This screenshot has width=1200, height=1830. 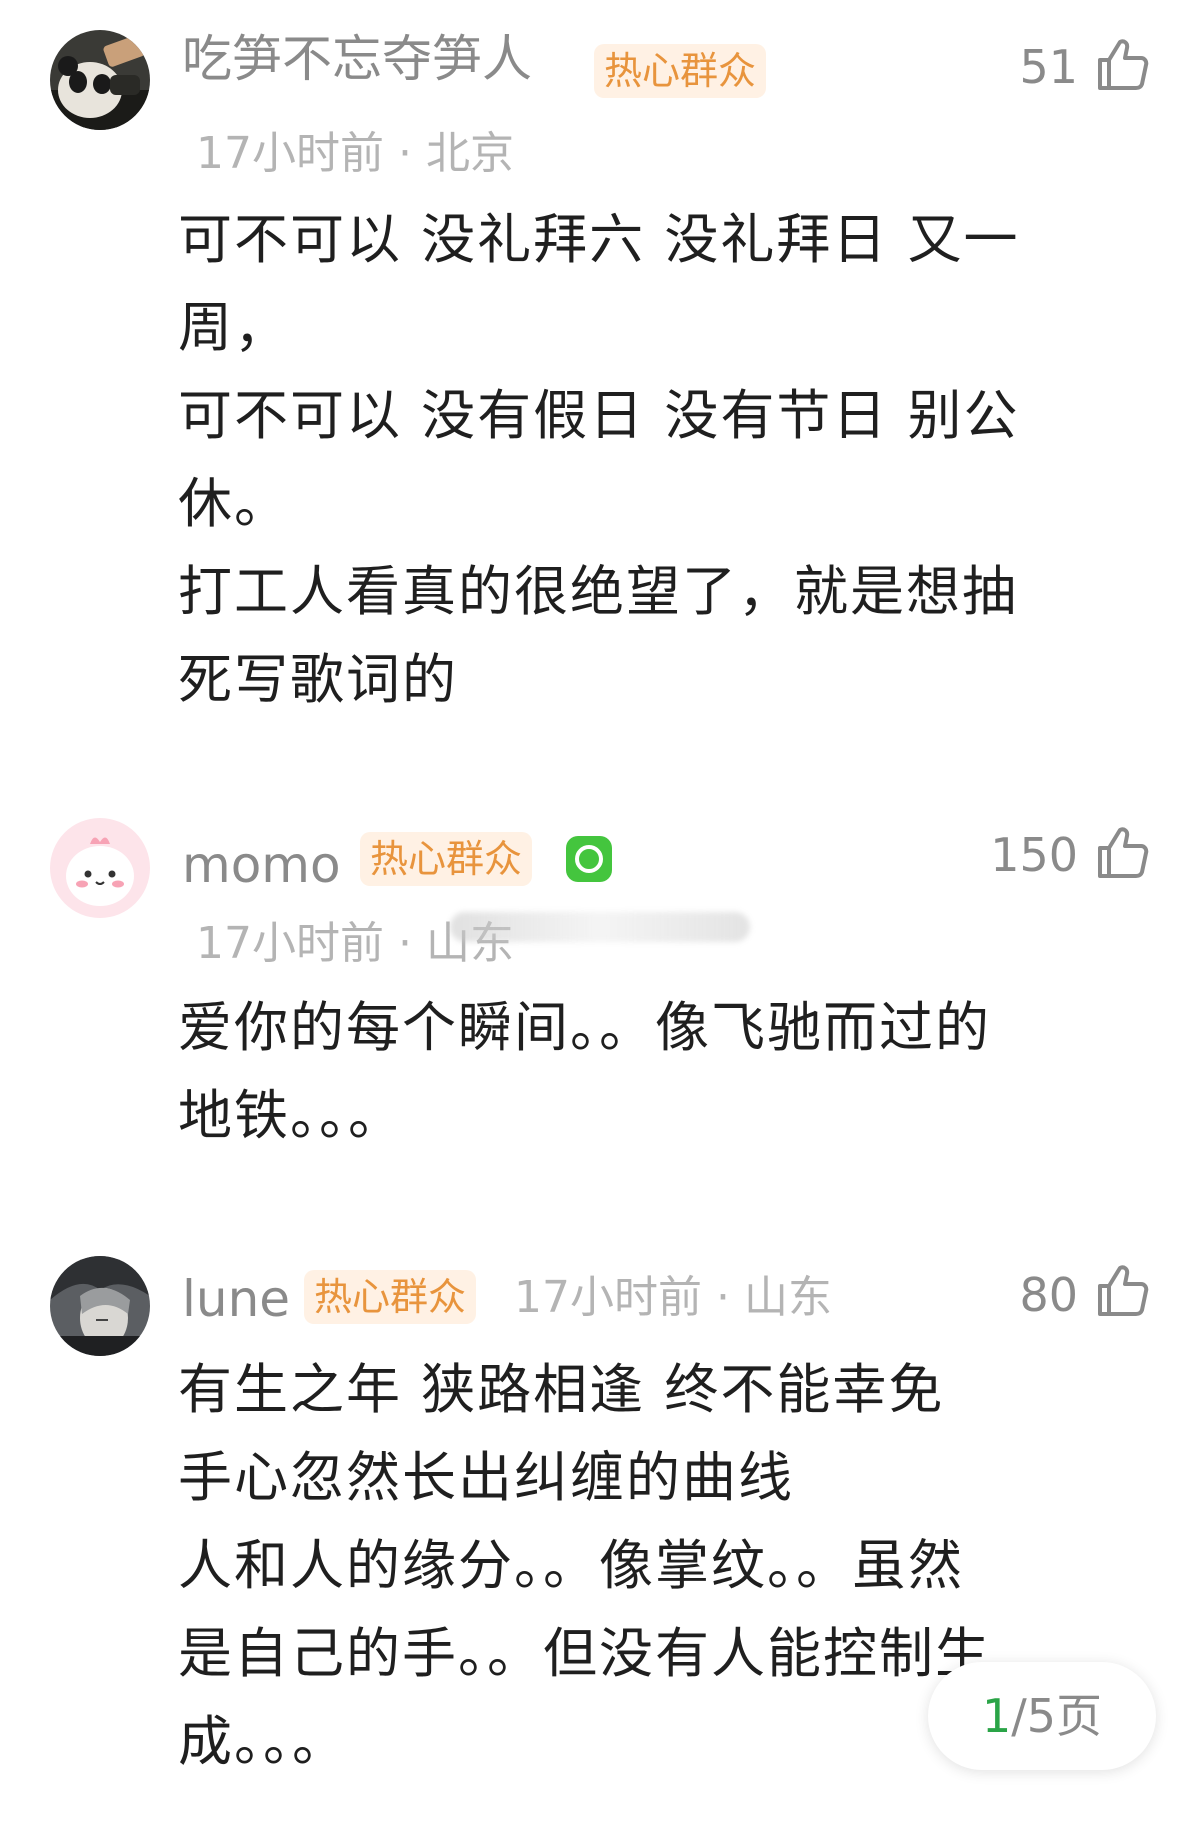 What do you see at coordinates (318, 679) in the screenshot?
I see `comment-line: 死写歌词的` at bounding box center [318, 679].